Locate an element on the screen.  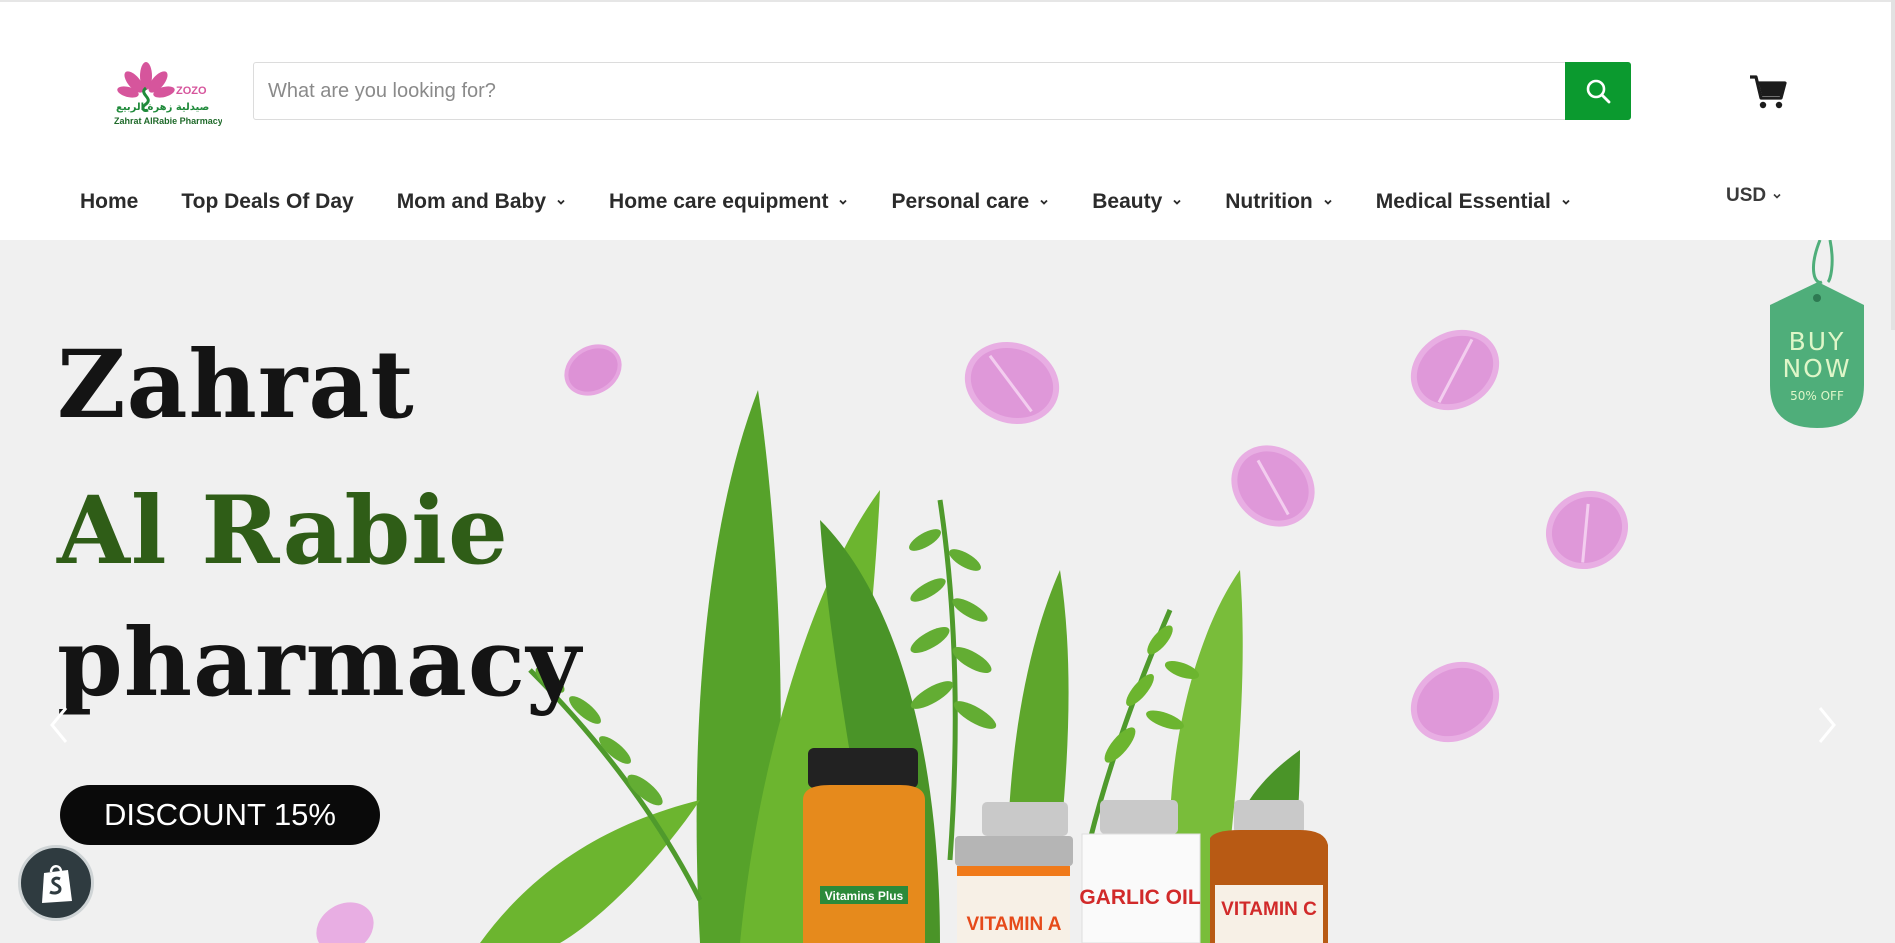
tag-line-2: NOW is located at coordinates (1816, 368).